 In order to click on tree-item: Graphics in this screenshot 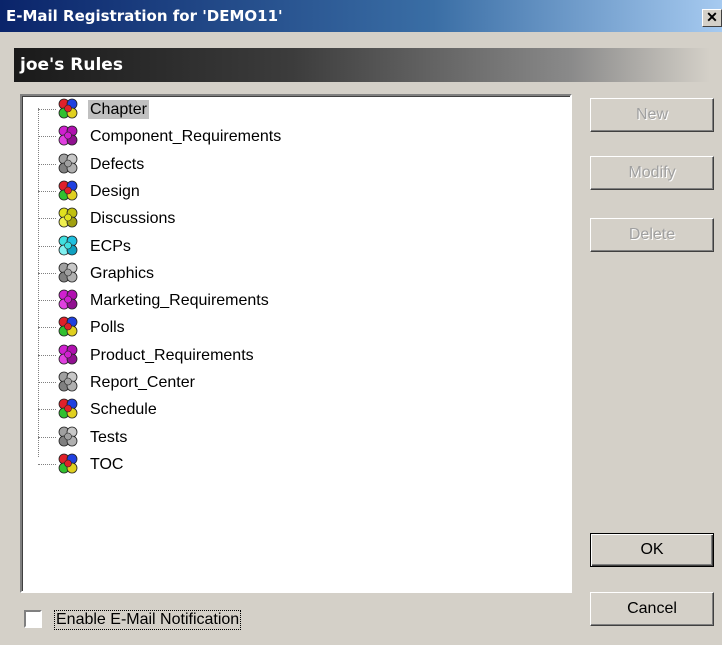, I will do `click(288, 273)`.